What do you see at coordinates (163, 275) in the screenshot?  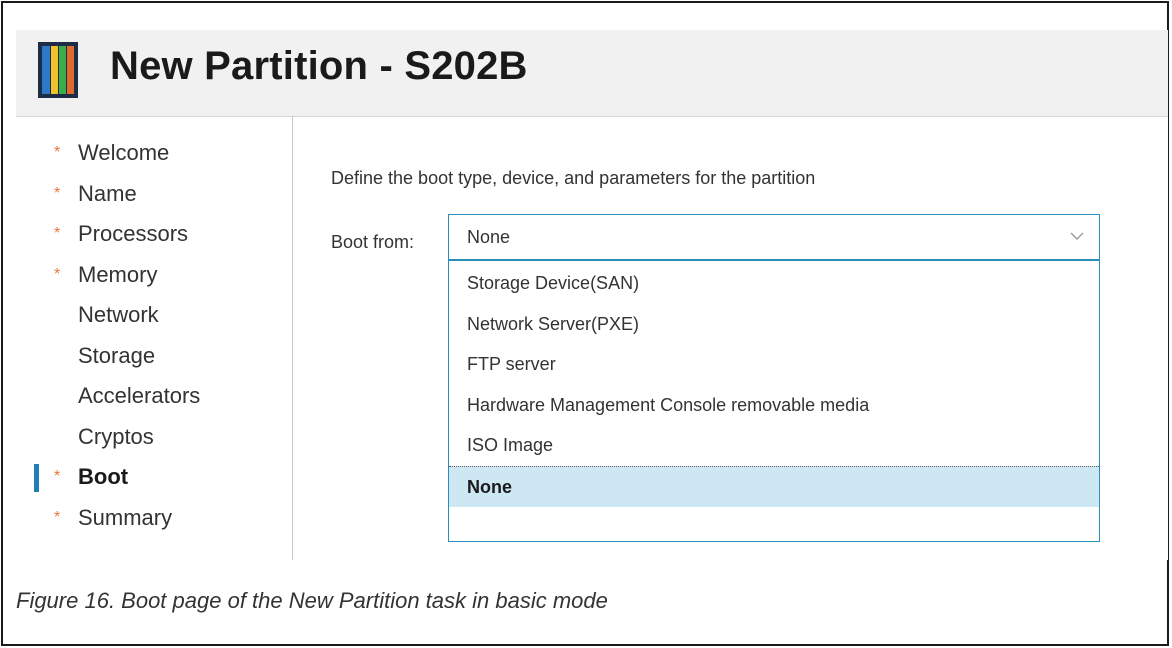 I see `nav-item-memory: * Memory` at bounding box center [163, 275].